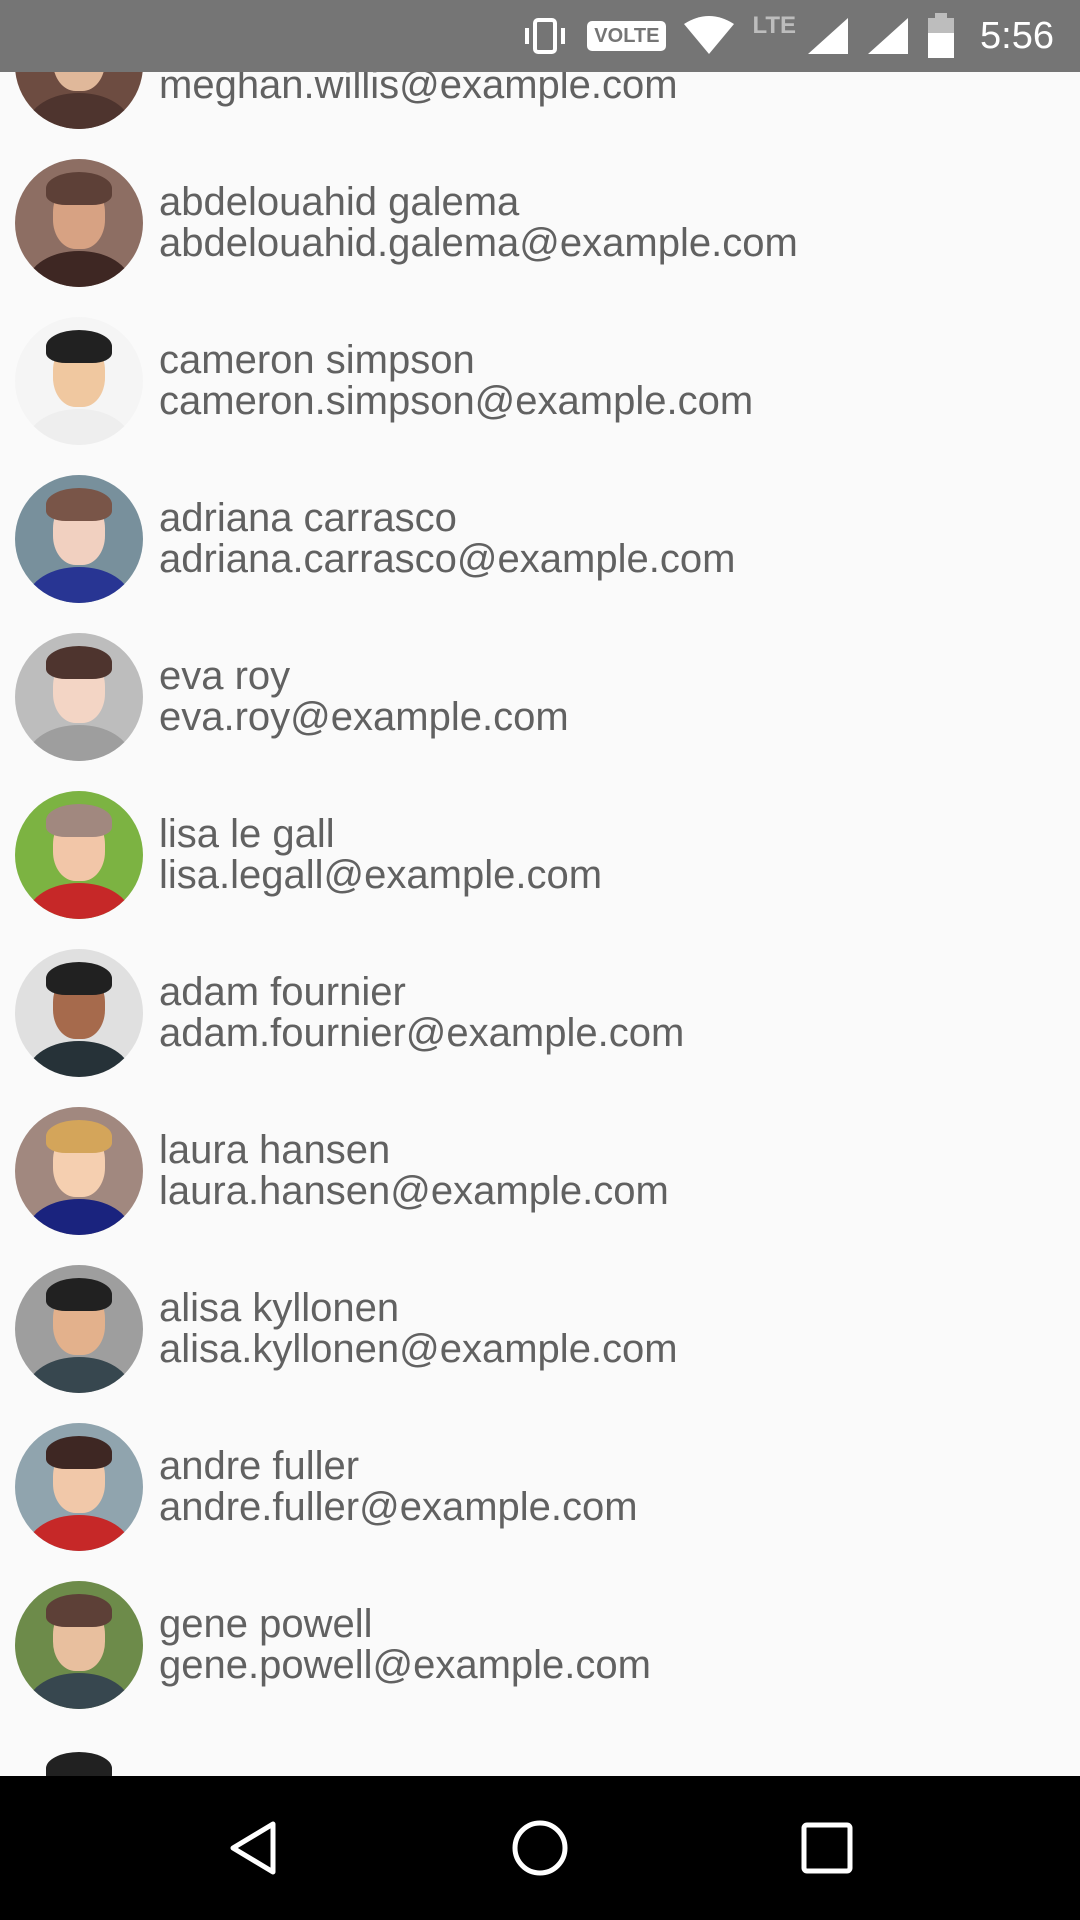  Describe the element at coordinates (364, 717) in the screenshot. I see `contact-email: eva.roy@example.com` at that location.